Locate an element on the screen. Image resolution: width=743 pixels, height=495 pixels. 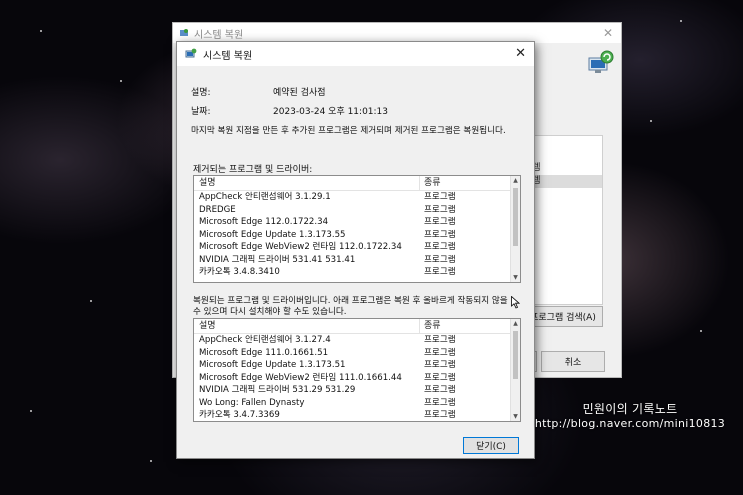
close-button: 닫기(C) is located at coordinates (491, 445).